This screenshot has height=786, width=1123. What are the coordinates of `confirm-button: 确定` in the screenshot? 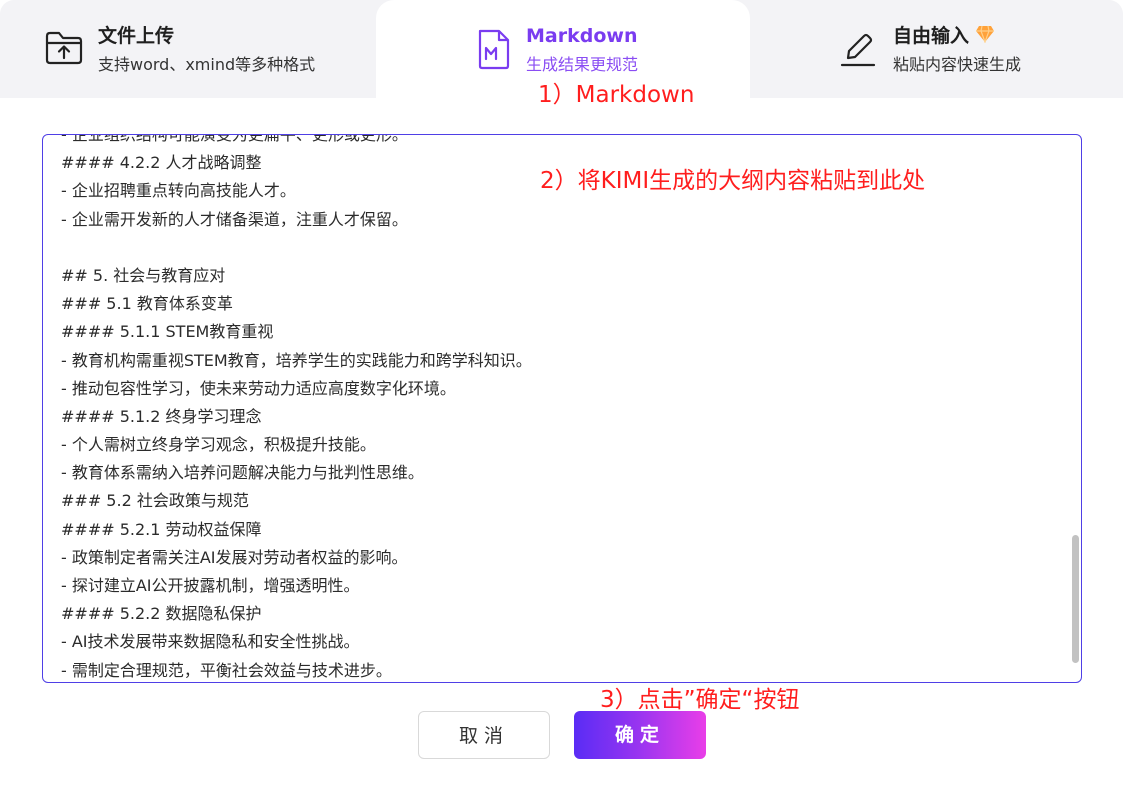 It's located at (640, 735).